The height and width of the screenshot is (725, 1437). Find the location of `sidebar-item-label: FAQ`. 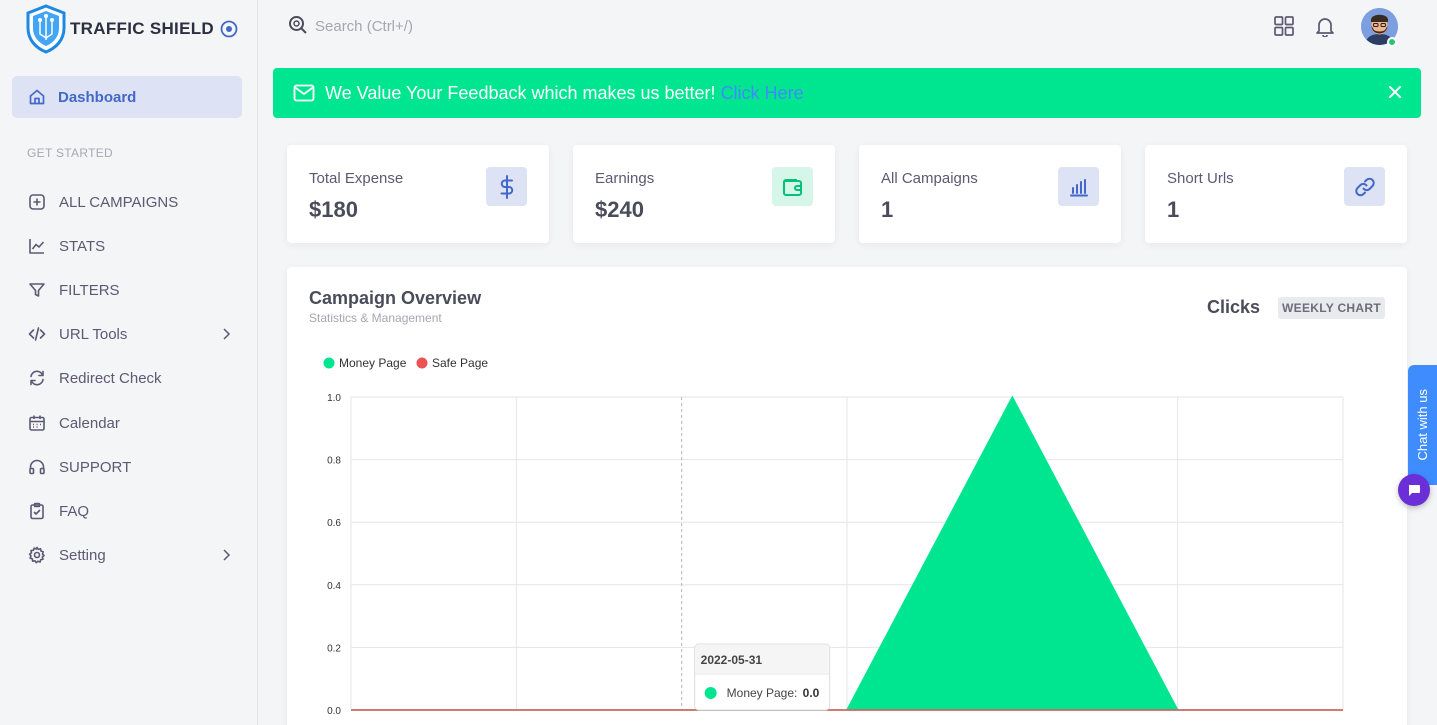

sidebar-item-label: FAQ is located at coordinates (74, 511).